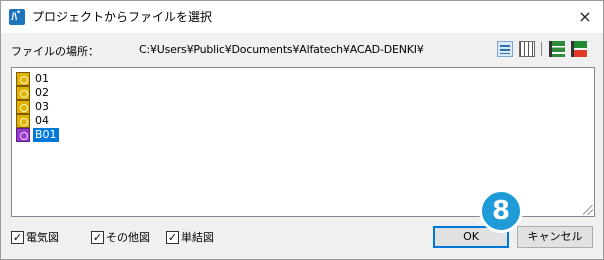 The width and height of the screenshot is (604, 260). What do you see at coordinates (541, 49) in the screenshot?
I see `toolbar-separator` at bounding box center [541, 49].